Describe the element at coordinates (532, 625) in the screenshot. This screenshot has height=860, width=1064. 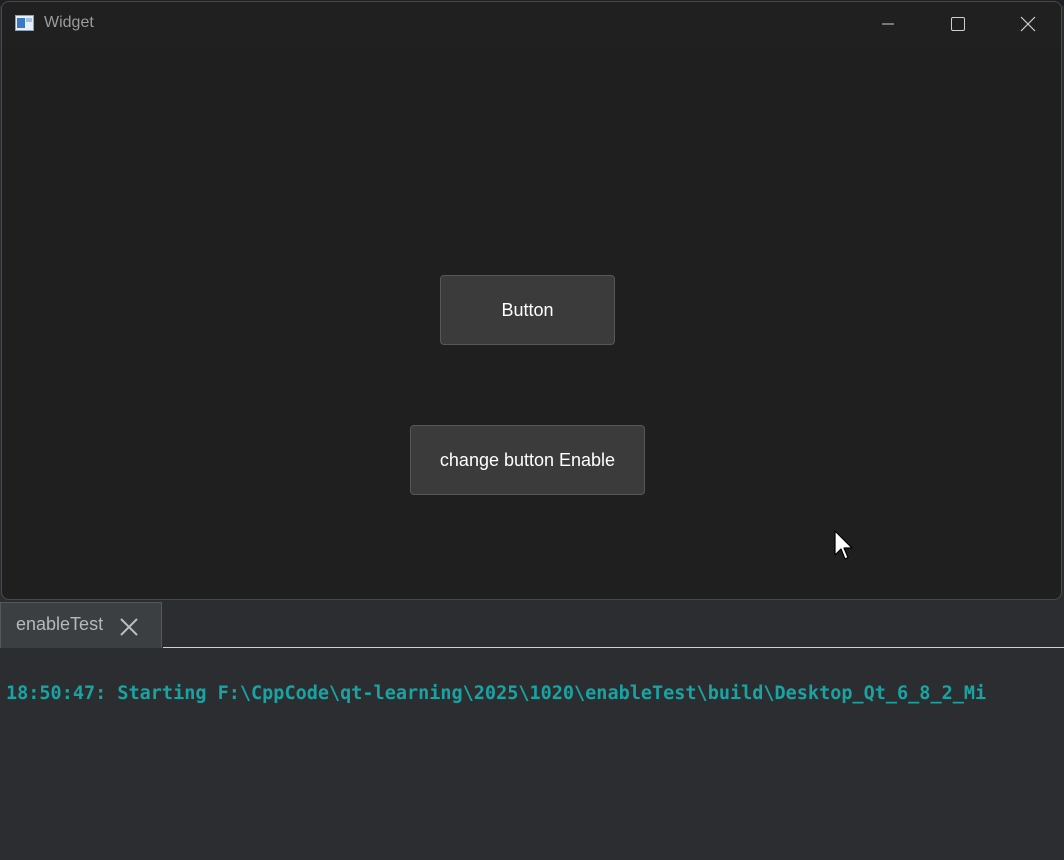
I see `output-tab-strip: enableTest` at that location.